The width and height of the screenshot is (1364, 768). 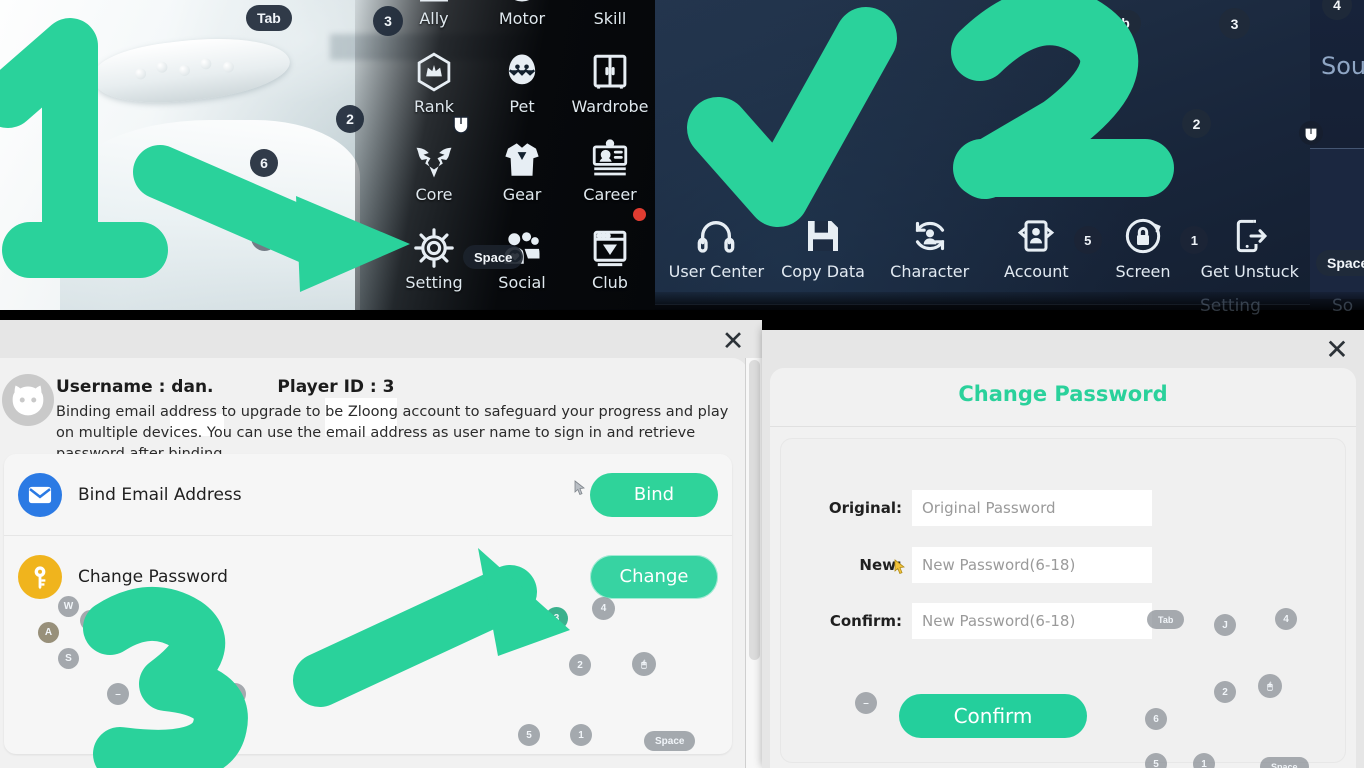 I want to click on menu-item-label: Wardrobe, so click(x=610, y=106).